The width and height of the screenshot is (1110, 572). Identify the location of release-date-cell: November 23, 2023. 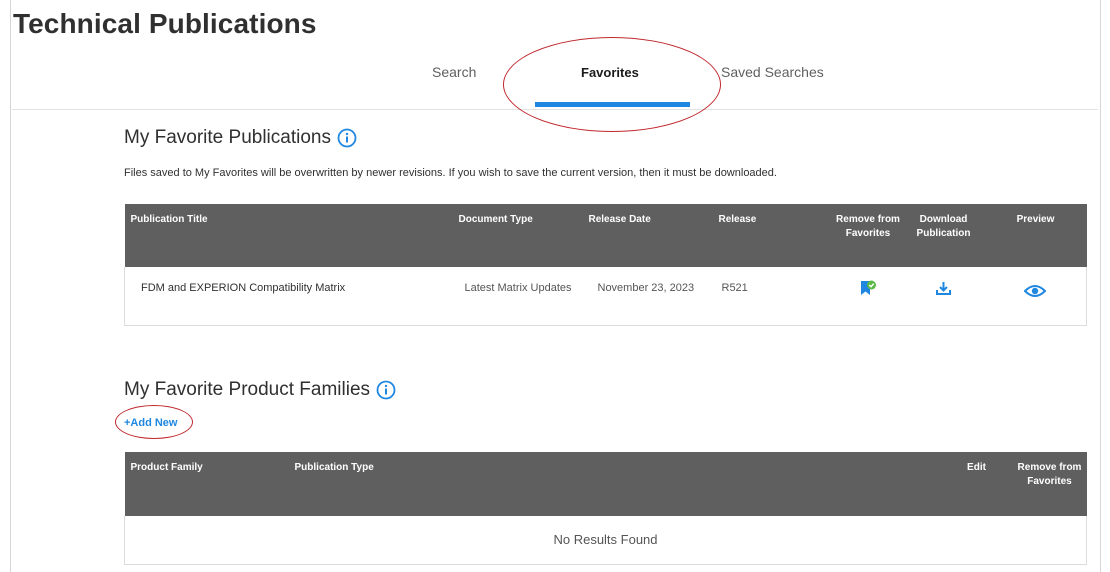
(646, 288).